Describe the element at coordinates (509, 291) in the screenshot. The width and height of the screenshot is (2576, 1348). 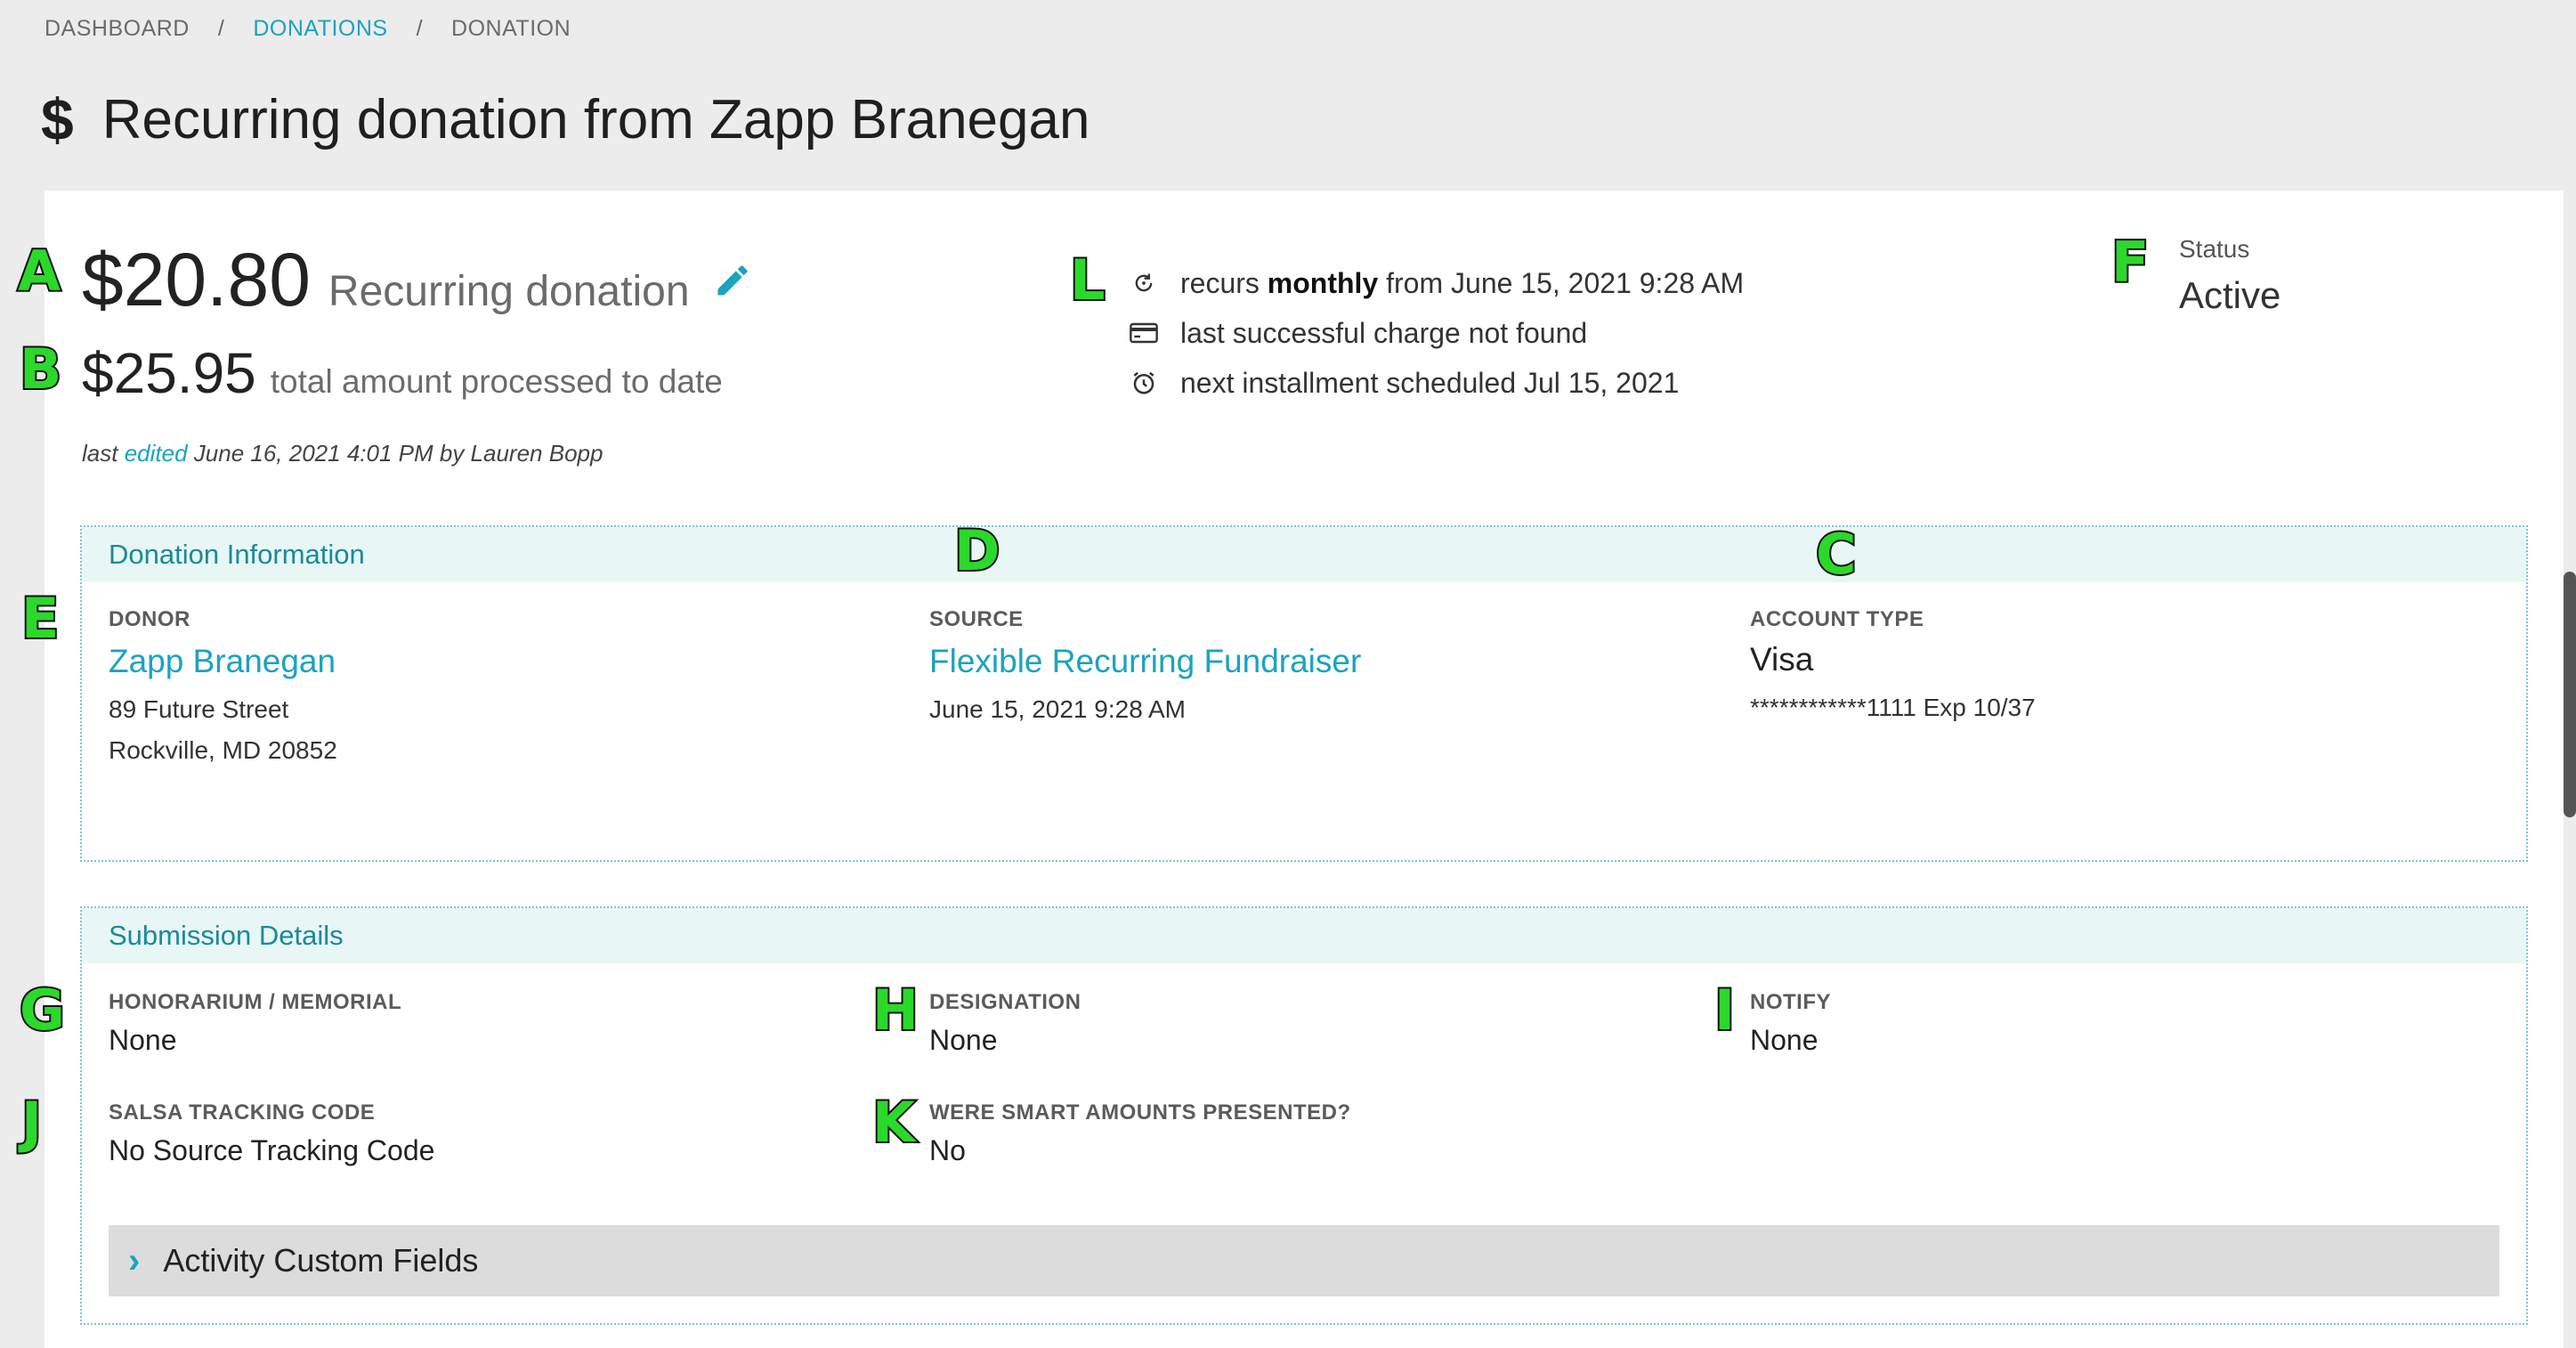
I see `recurring-amount-label: Recurring donation` at that location.